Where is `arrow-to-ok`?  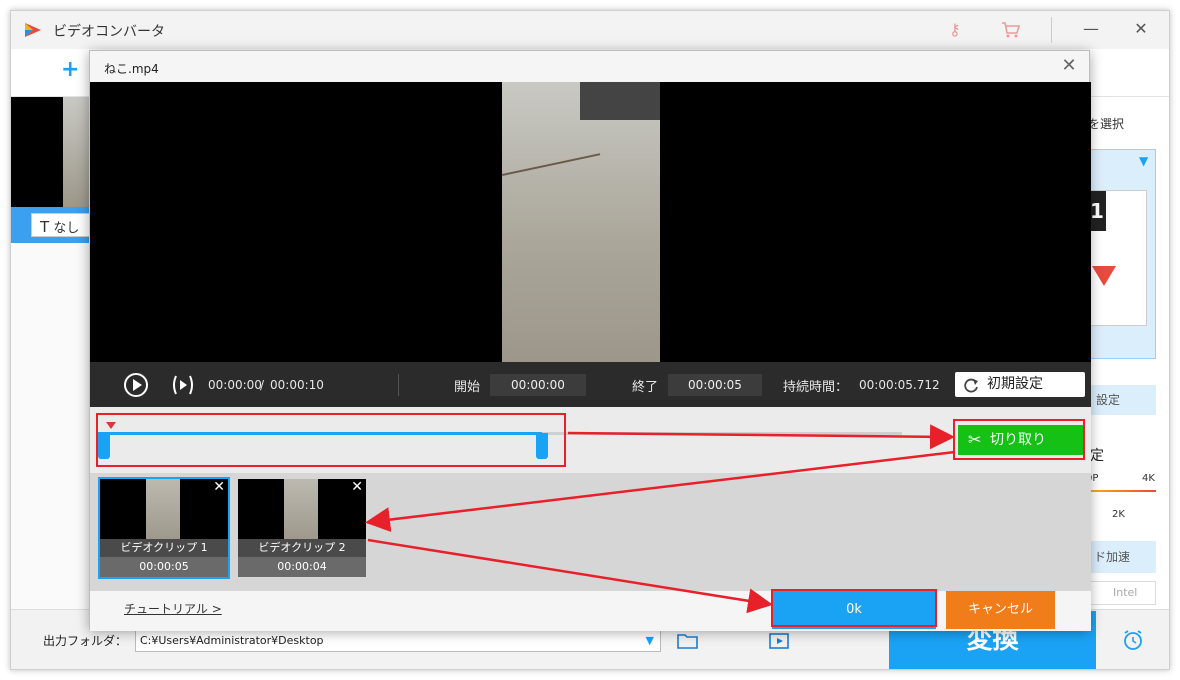
arrow-to-ok is located at coordinates (570, 576).